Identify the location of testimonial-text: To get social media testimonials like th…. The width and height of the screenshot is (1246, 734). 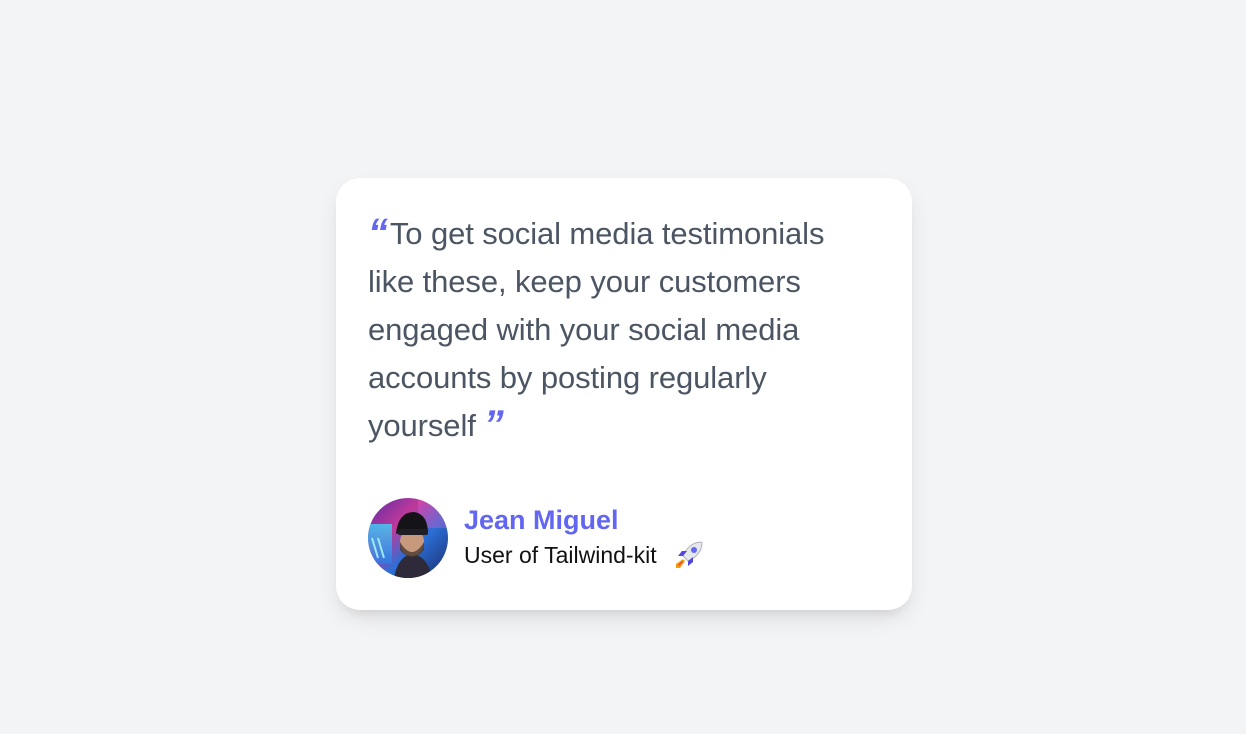
(596, 329).